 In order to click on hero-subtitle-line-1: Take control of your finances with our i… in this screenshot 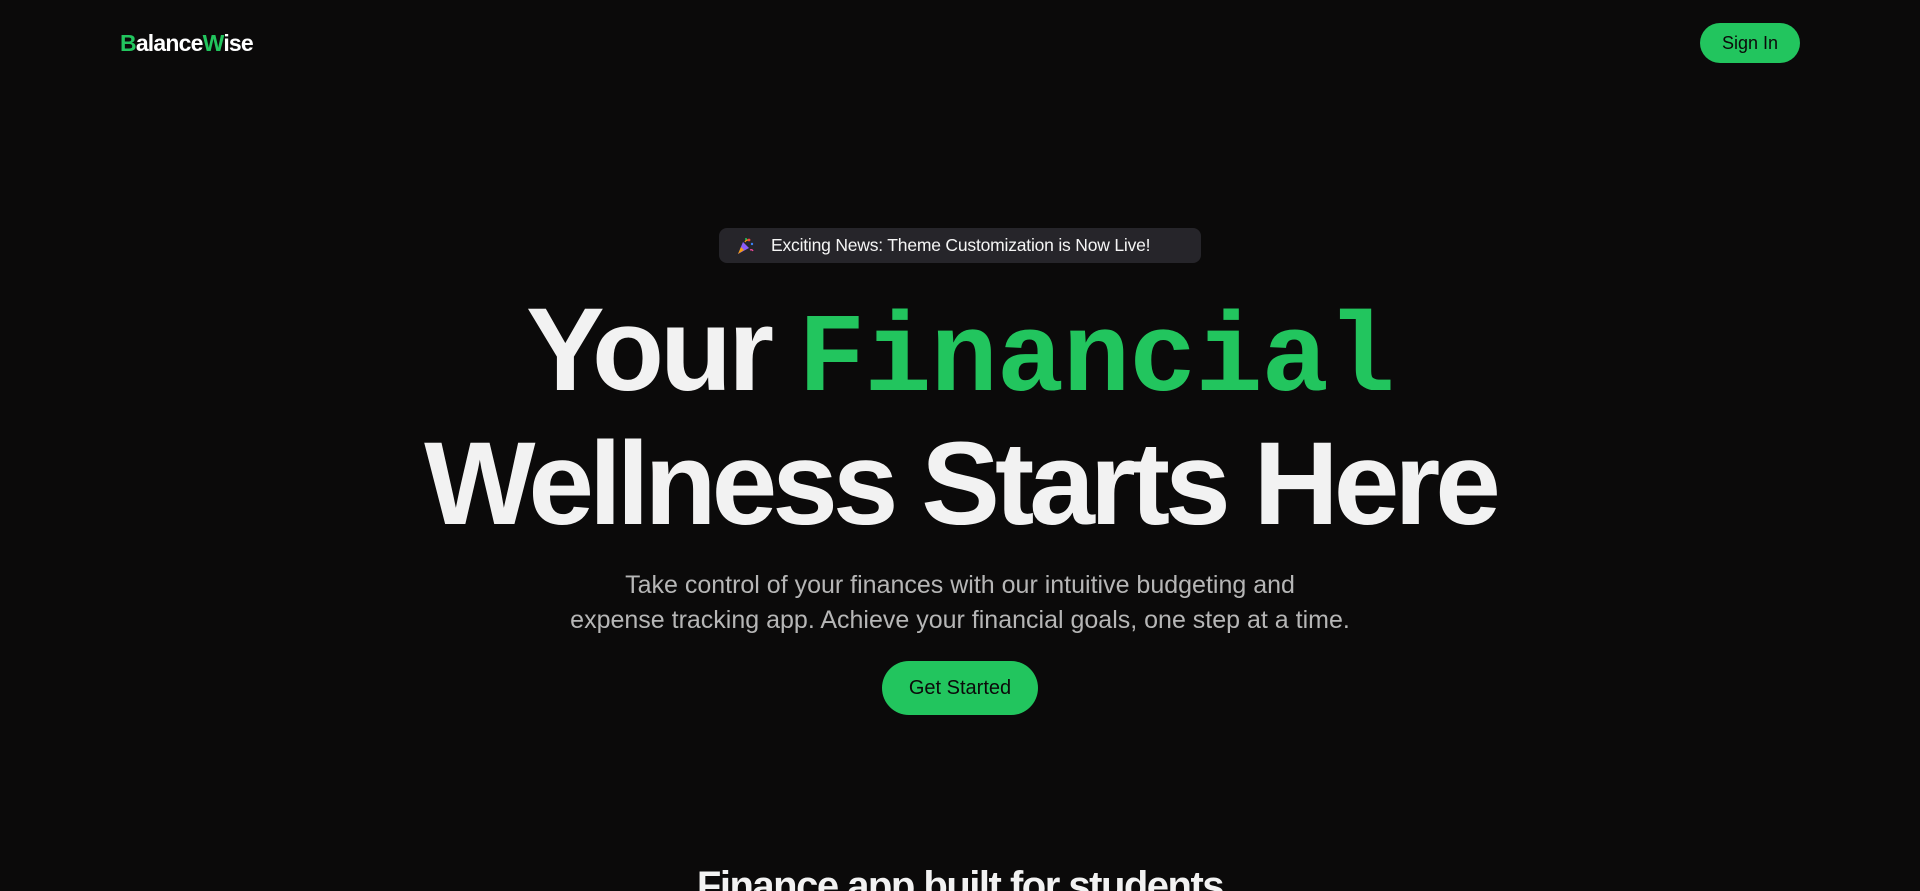, I will do `click(960, 585)`.